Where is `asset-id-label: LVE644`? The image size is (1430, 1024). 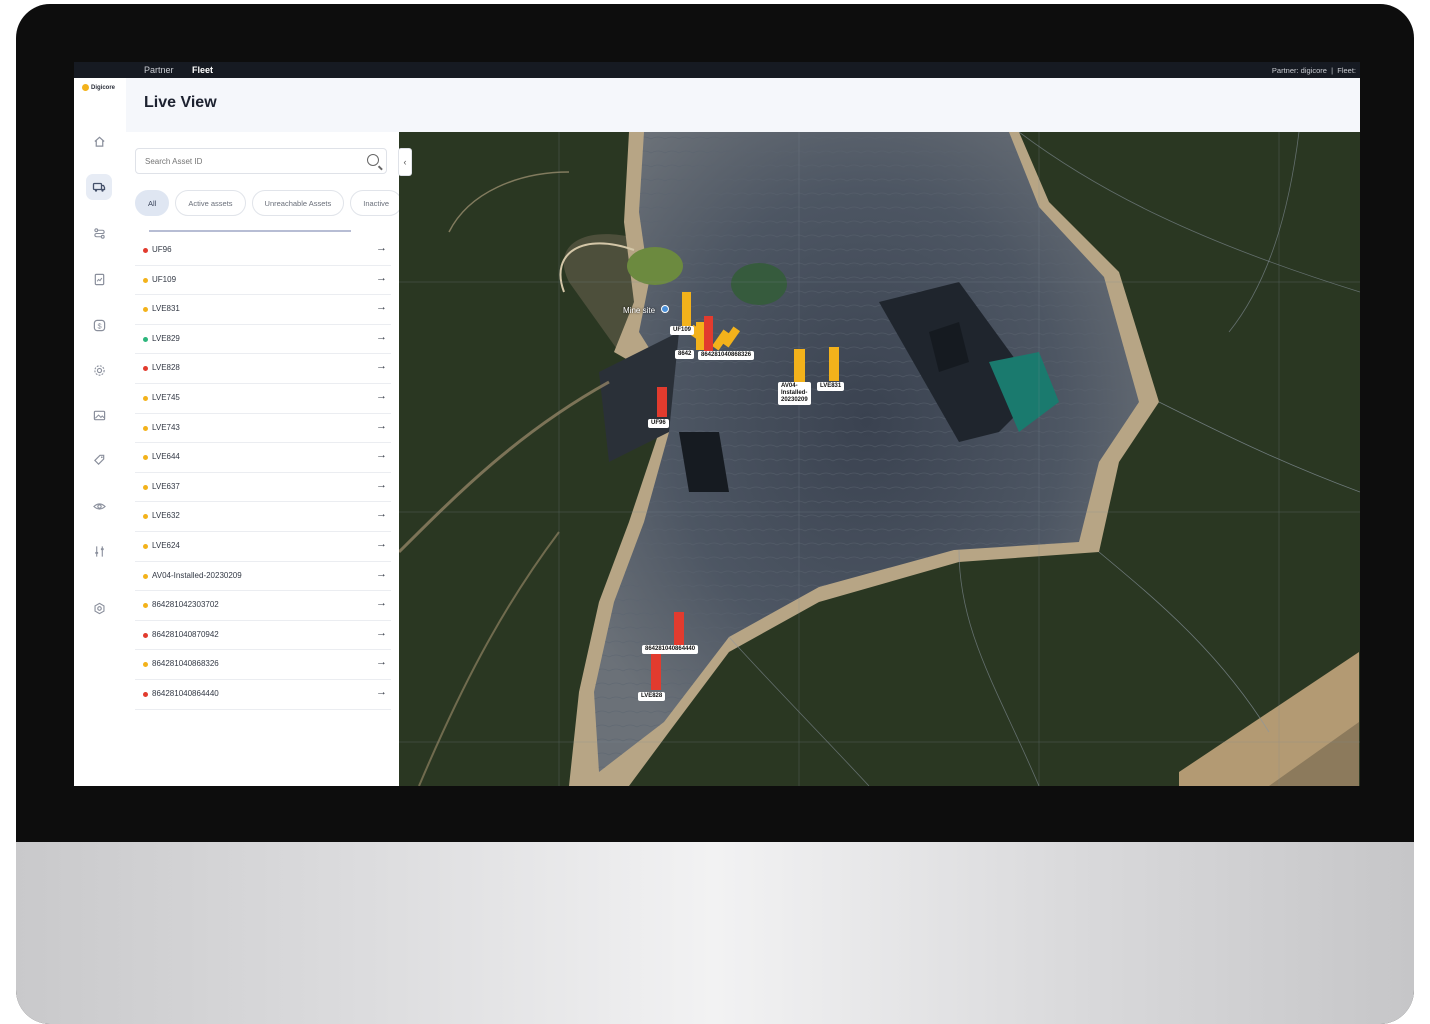
asset-id-label: LVE644 is located at coordinates (166, 457).